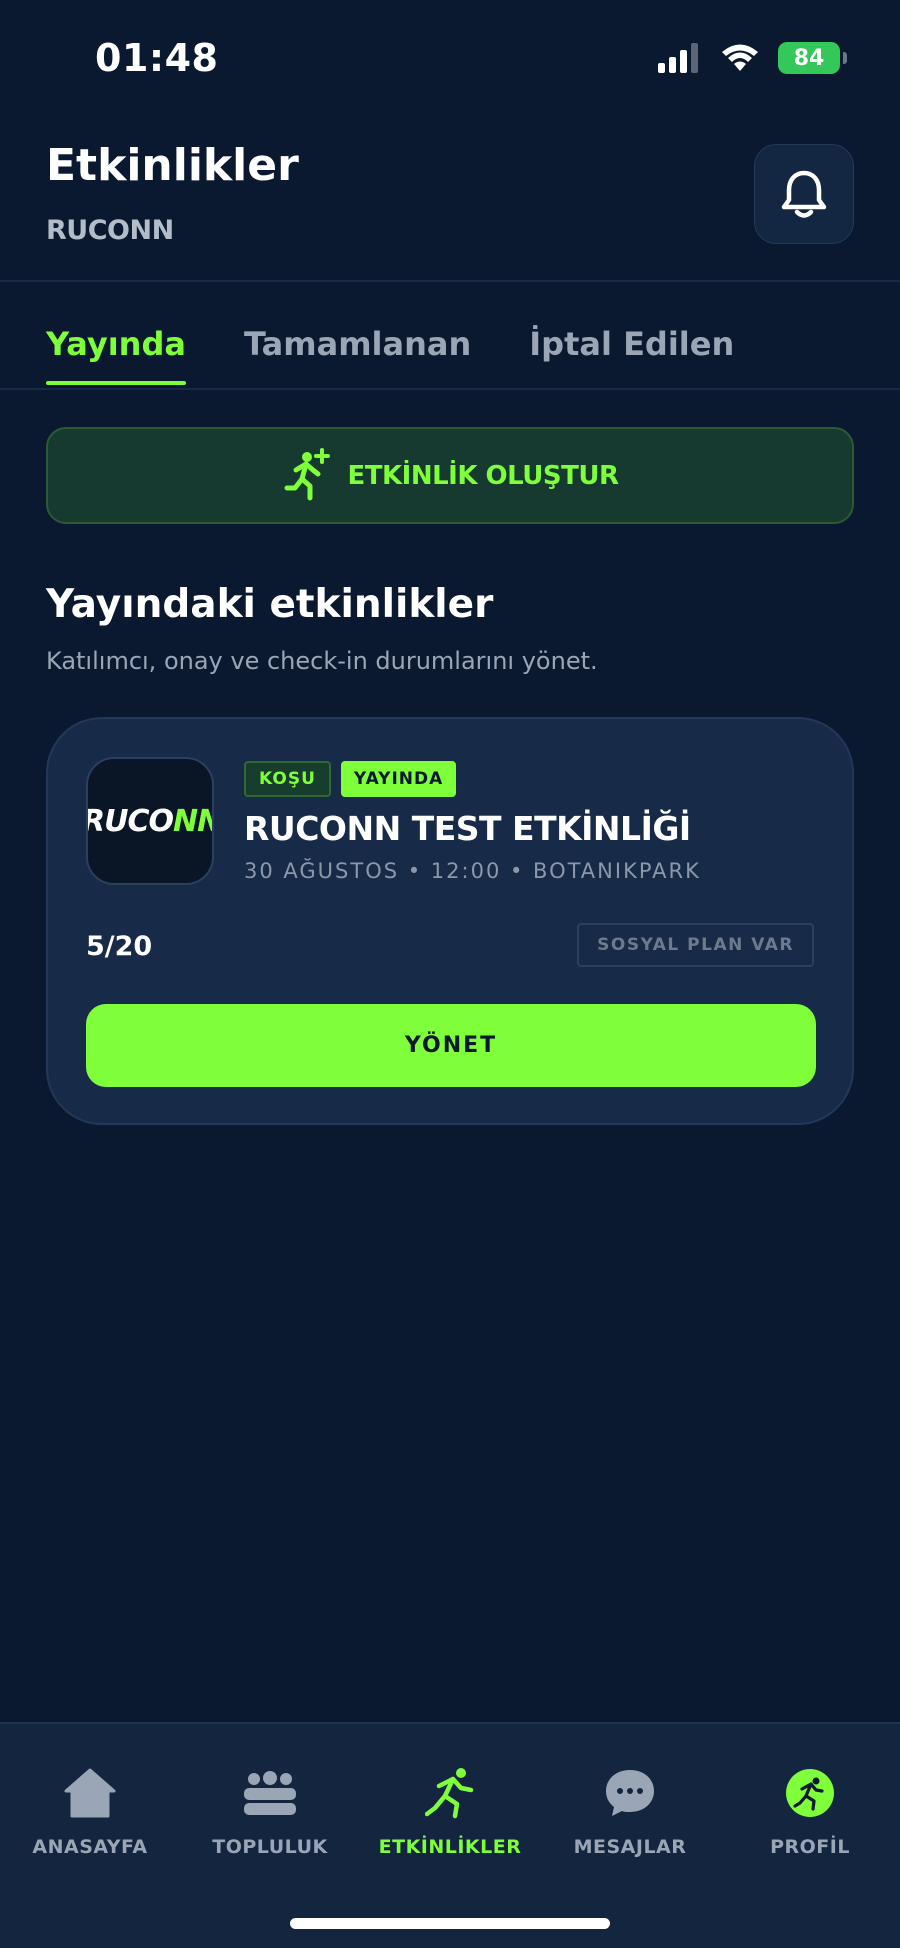 This screenshot has width=900, height=1948. I want to click on cellular-signal-icon, so click(678, 58).